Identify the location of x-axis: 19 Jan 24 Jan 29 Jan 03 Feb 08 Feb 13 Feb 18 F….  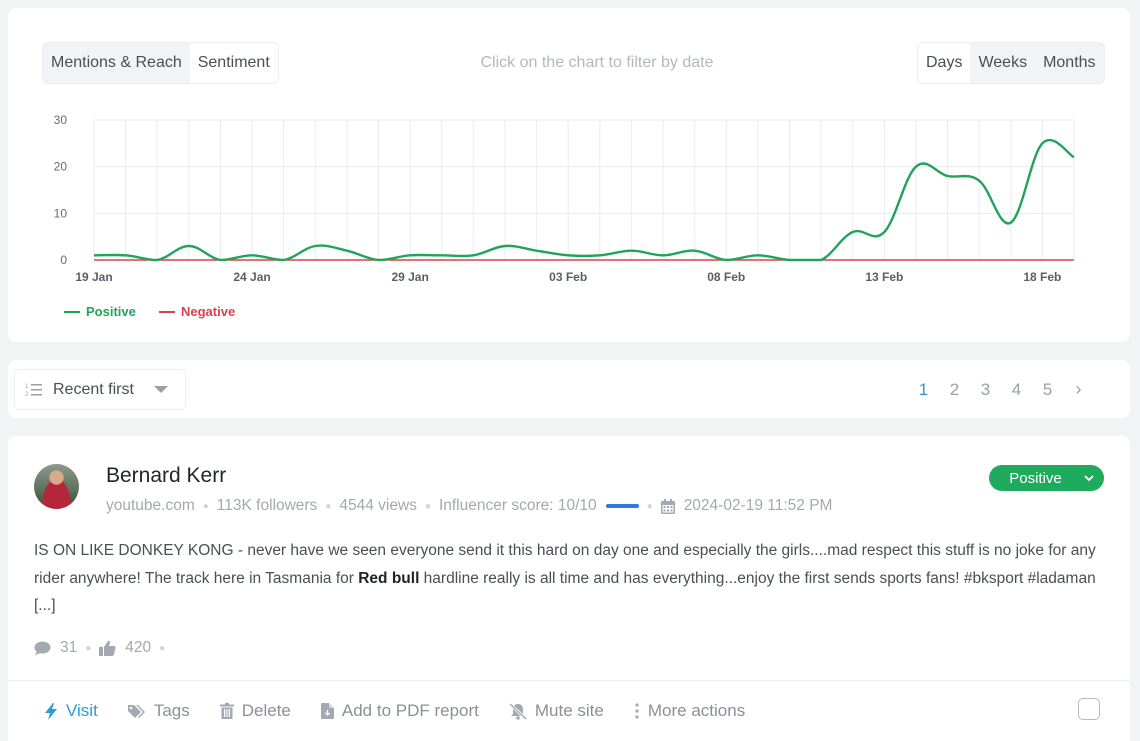
(568, 277).